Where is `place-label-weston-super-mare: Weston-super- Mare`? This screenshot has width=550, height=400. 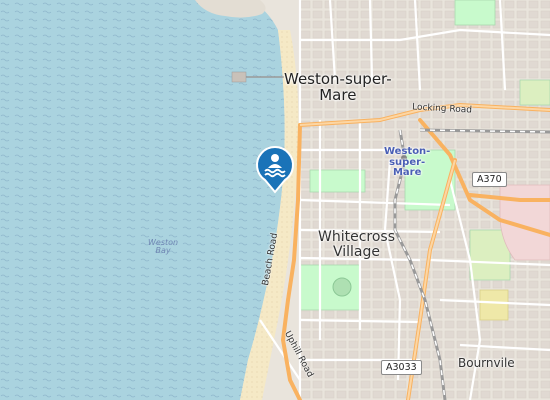
place-label-weston-super-mare: Weston-super- Mare is located at coordinates (338, 87).